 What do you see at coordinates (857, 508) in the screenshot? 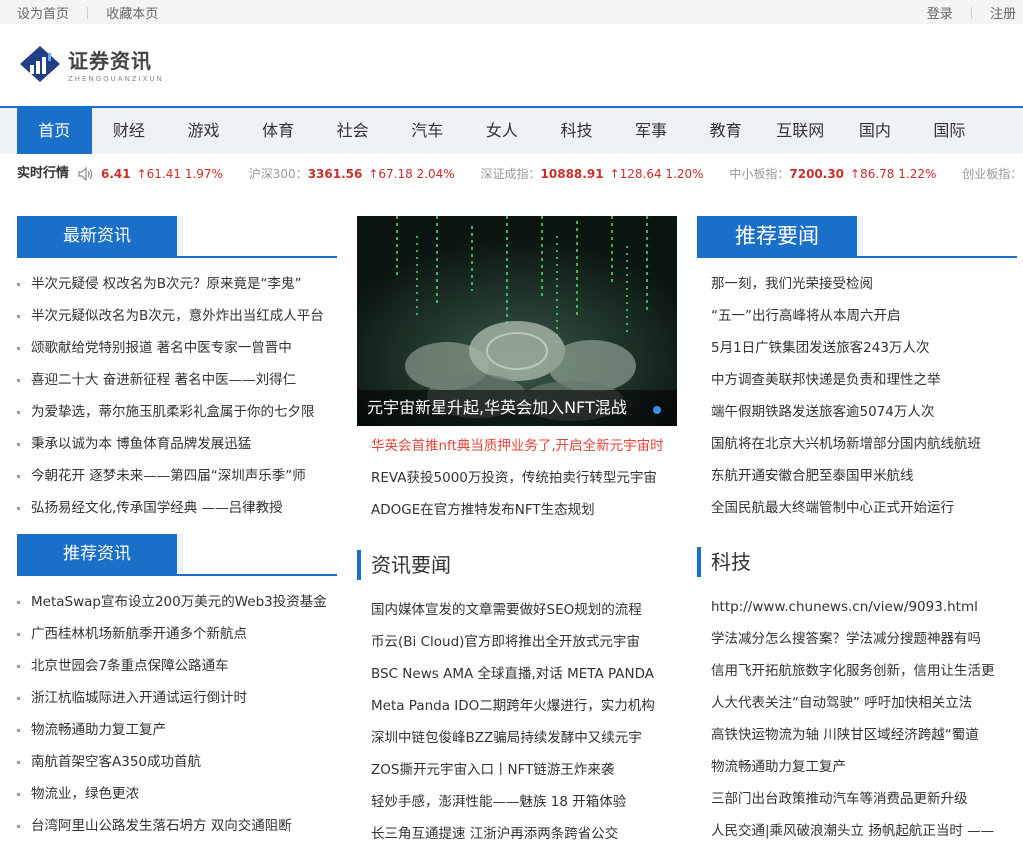
I see `list-item: 全国民航最大终端管制中心正式开始运行` at bounding box center [857, 508].